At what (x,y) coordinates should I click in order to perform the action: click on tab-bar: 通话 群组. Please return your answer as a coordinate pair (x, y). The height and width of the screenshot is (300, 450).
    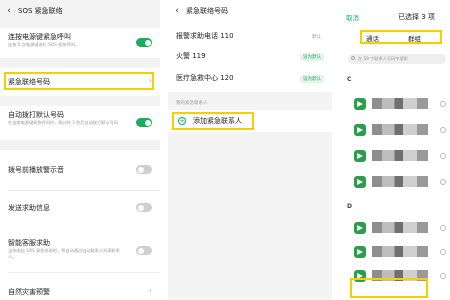
    Looking at the image, I should click on (401, 37).